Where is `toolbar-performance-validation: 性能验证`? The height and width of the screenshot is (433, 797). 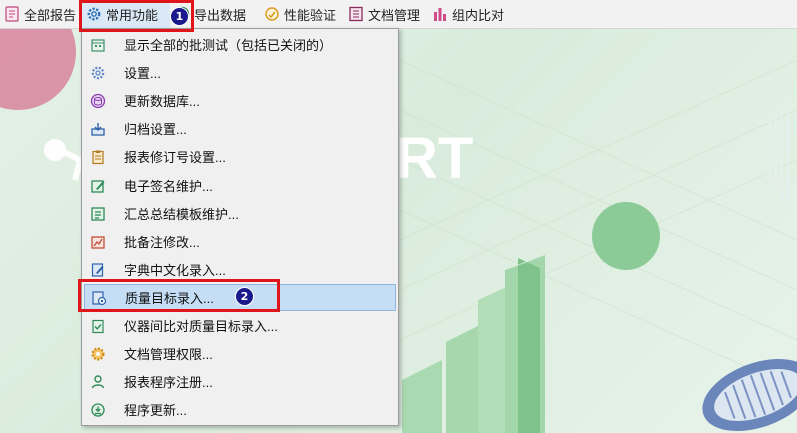 toolbar-performance-validation: 性能验证 is located at coordinates (302, 14).